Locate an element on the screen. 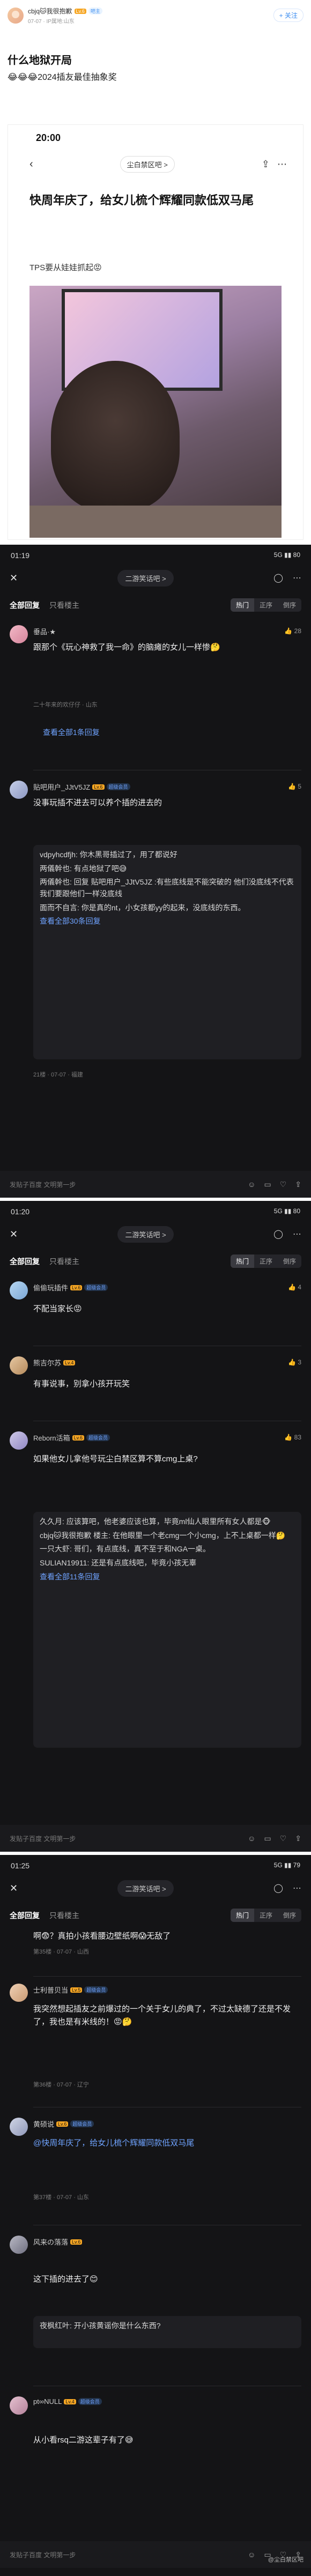 Image resolution: width=311 pixels, height=2576 pixels. level-badge: Lv.5 is located at coordinates (76, 1990).